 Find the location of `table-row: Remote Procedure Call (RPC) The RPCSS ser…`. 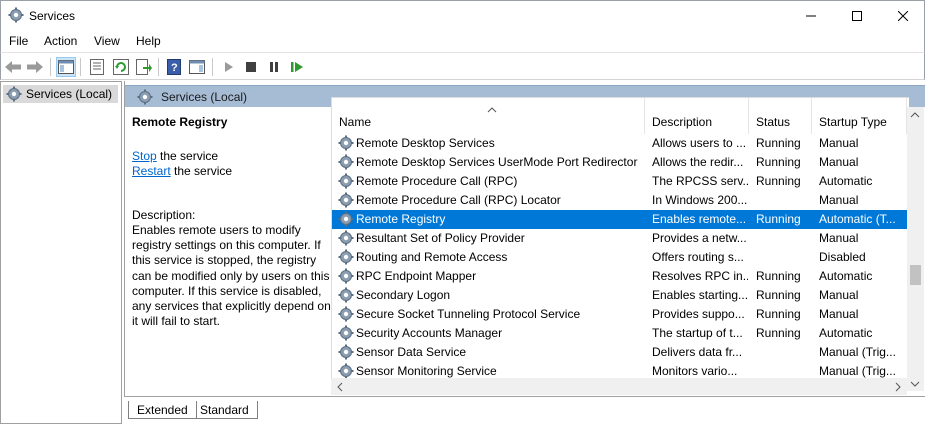

table-row: Remote Procedure Call (RPC) The RPCSS ser… is located at coordinates (620, 181).